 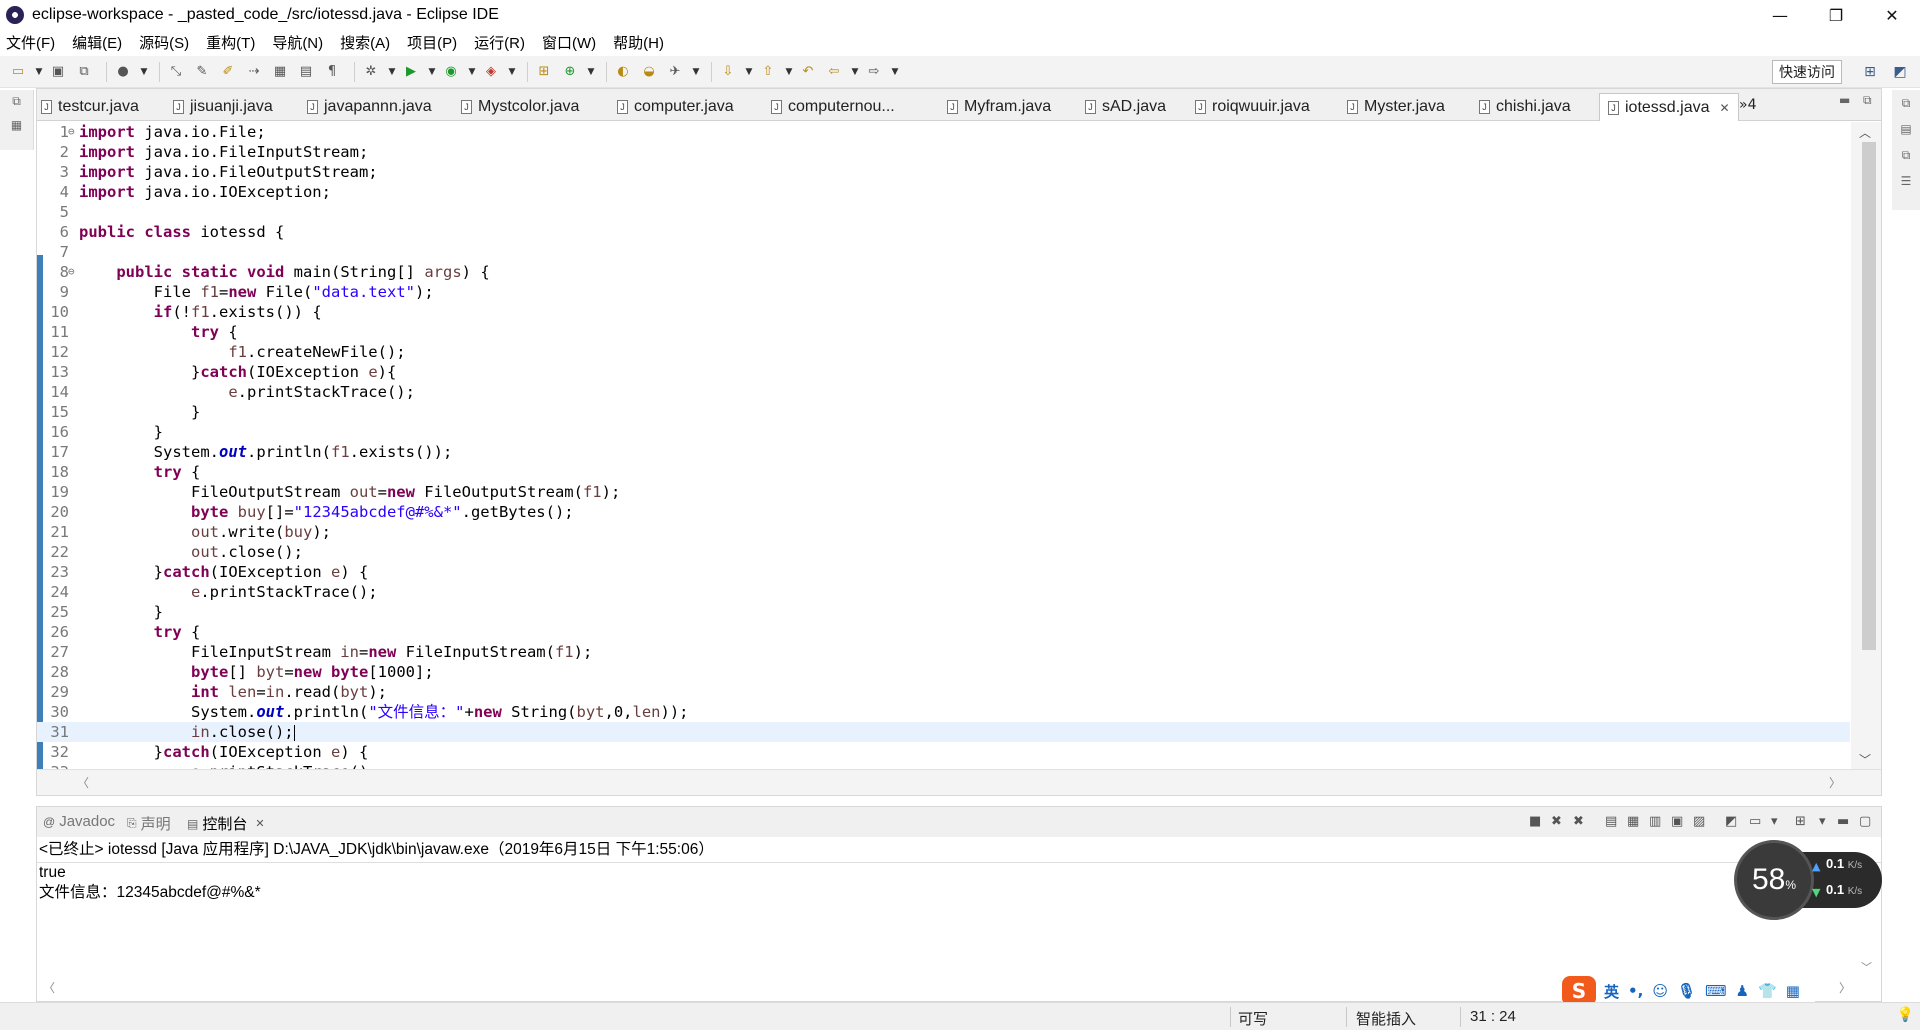 I want to click on next-annotation-dropdown-icon: ▼, so click(x=749, y=72).